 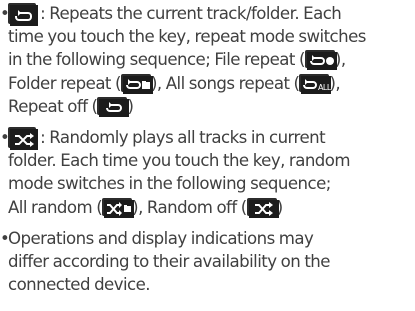 What do you see at coordinates (315, 83) in the screenshot?
I see `repeat-all-icon: ALL` at bounding box center [315, 83].